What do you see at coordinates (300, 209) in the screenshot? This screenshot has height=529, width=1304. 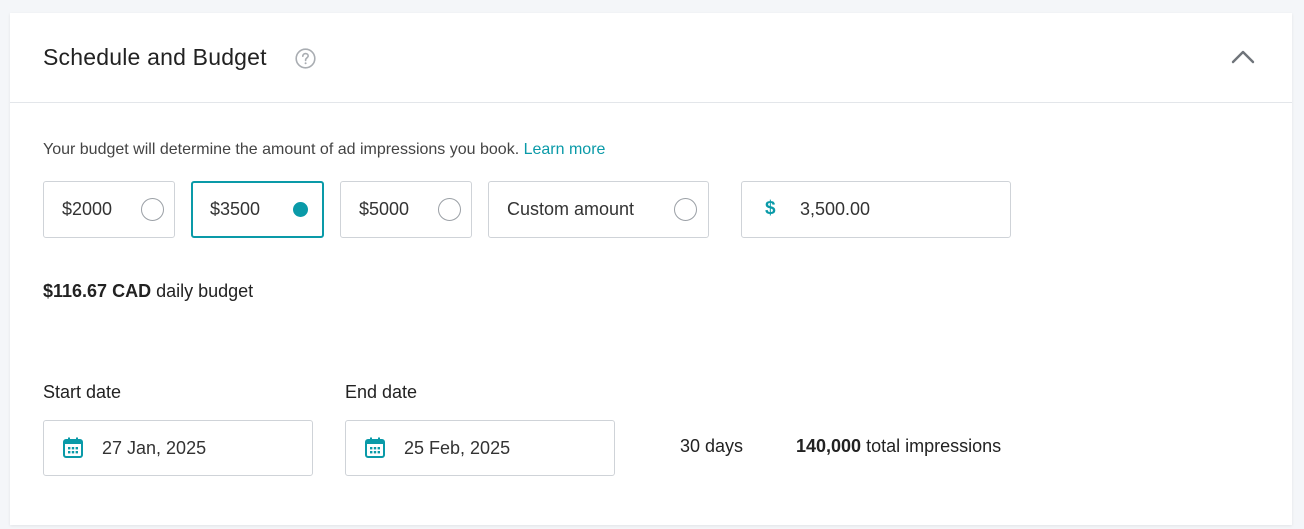 I see `radio-button-selected` at bounding box center [300, 209].